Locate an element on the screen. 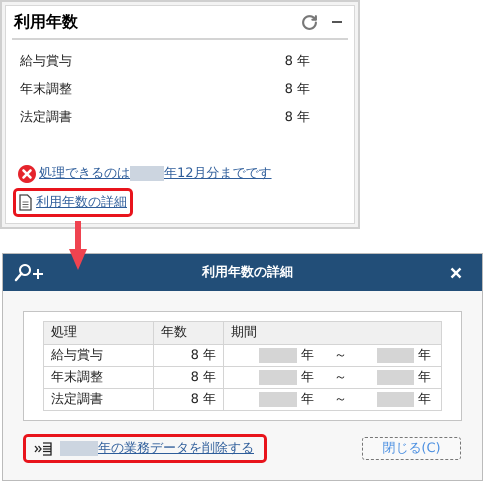 The height and width of the screenshot is (483, 486). pointer-arrow is located at coordinates (78, 246).